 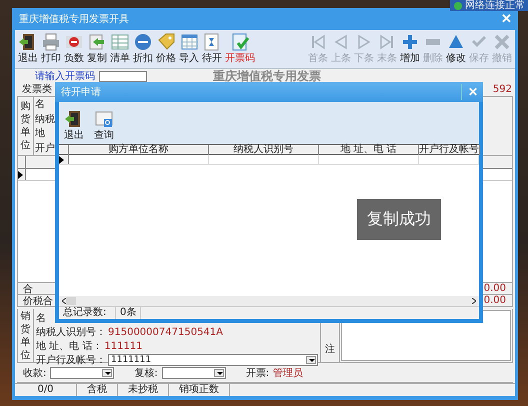 What do you see at coordinates (123, 76) in the screenshot?
I see `invoice-code-field` at bounding box center [123, 76].